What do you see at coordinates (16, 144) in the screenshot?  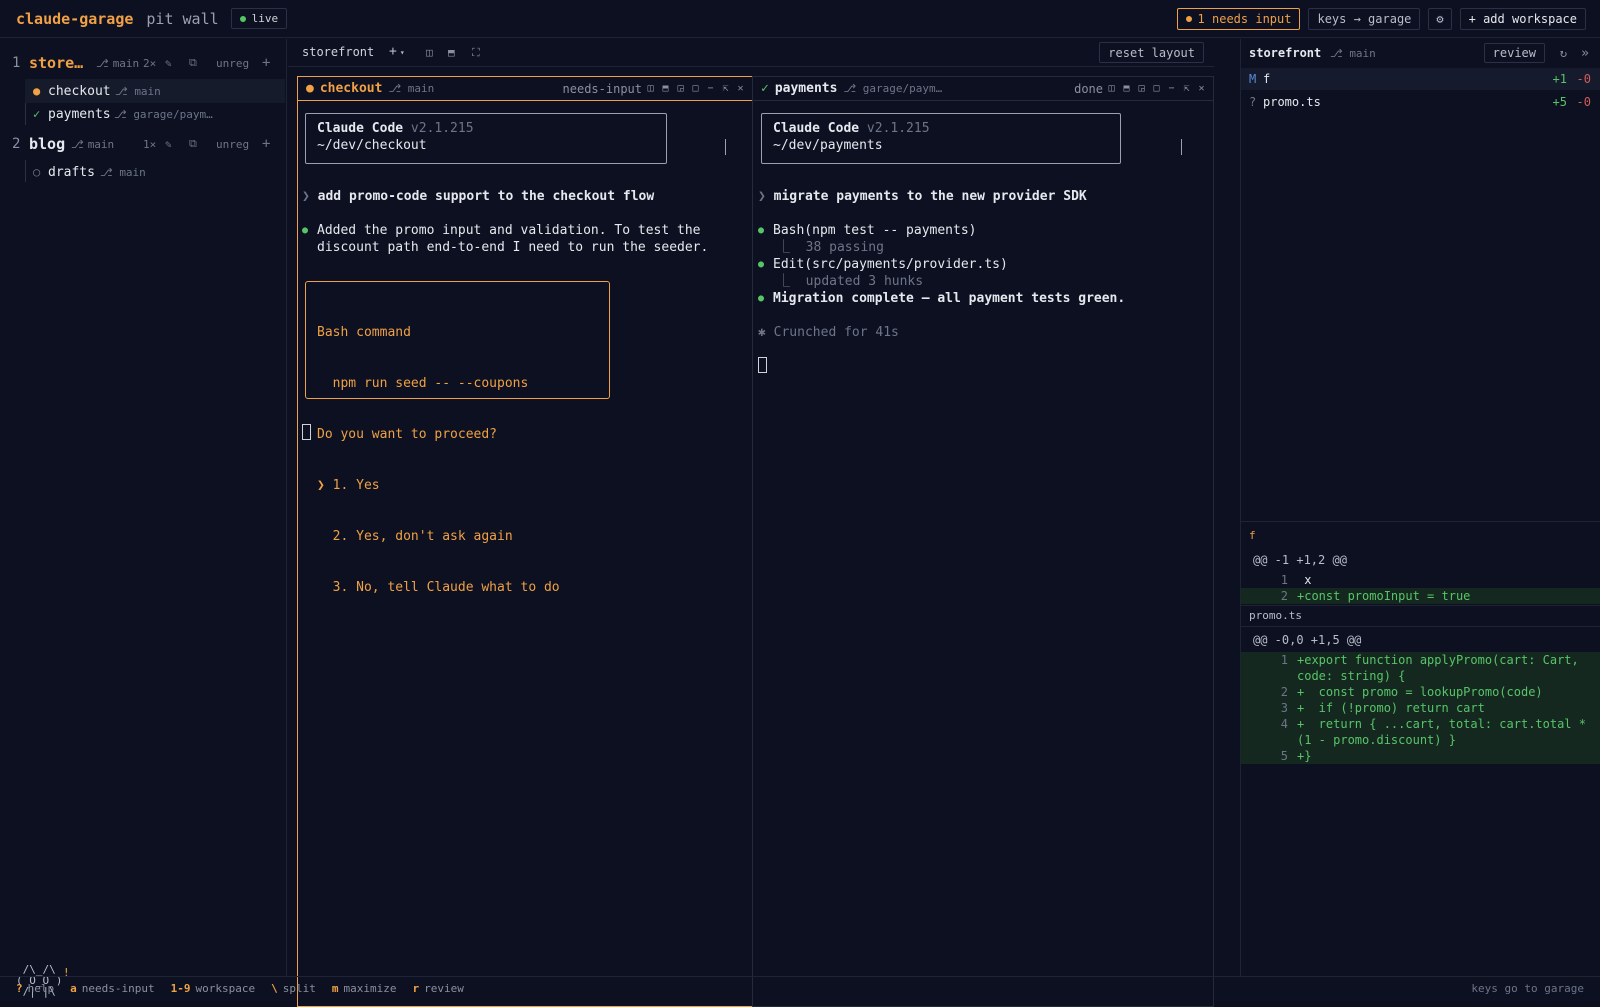 I see `workspace-number: 2` at bounding box center [16, 144].